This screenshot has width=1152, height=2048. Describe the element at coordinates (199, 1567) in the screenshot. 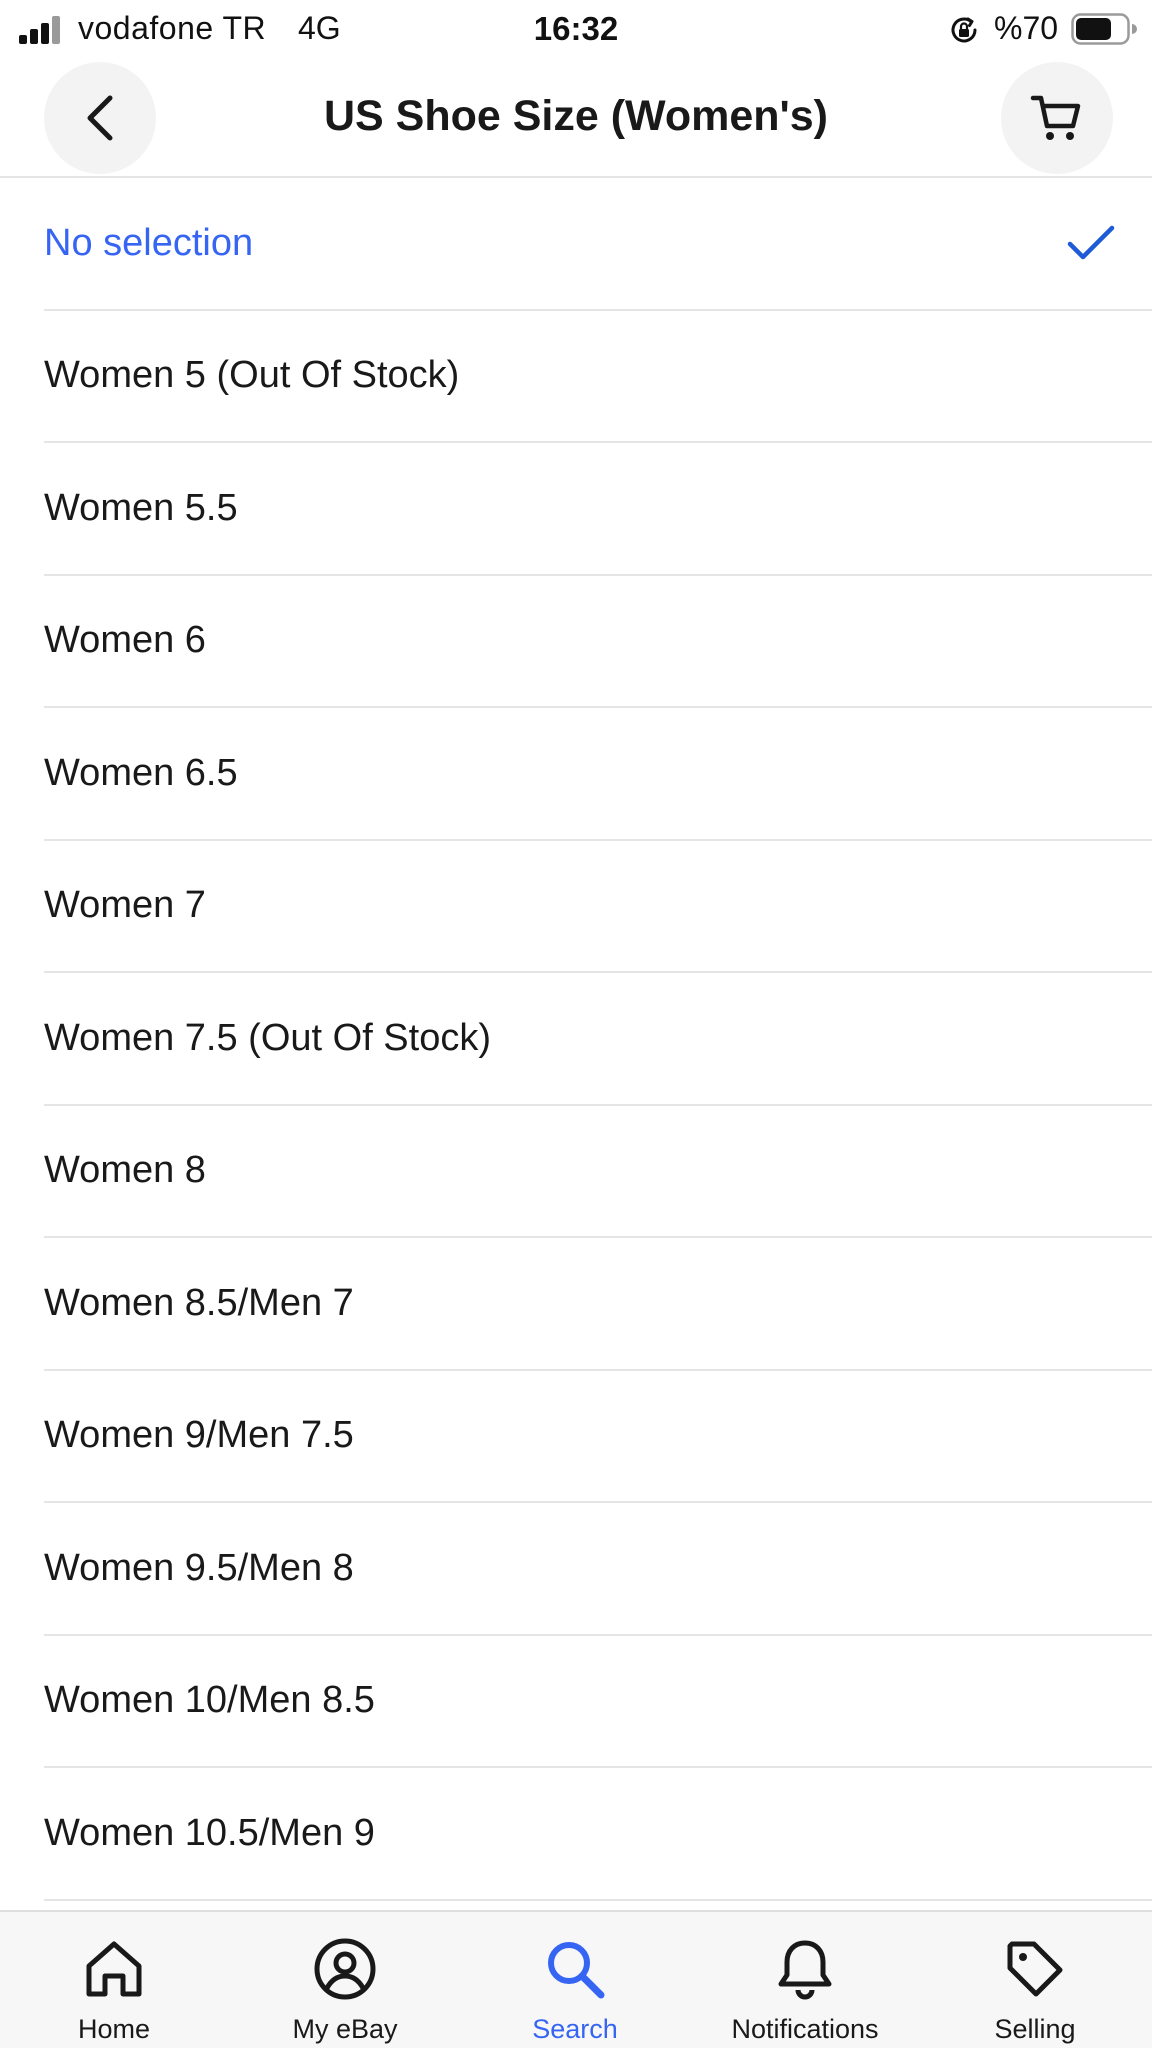

I see `size-option-label: Women 9.5/Men 8` at that location.